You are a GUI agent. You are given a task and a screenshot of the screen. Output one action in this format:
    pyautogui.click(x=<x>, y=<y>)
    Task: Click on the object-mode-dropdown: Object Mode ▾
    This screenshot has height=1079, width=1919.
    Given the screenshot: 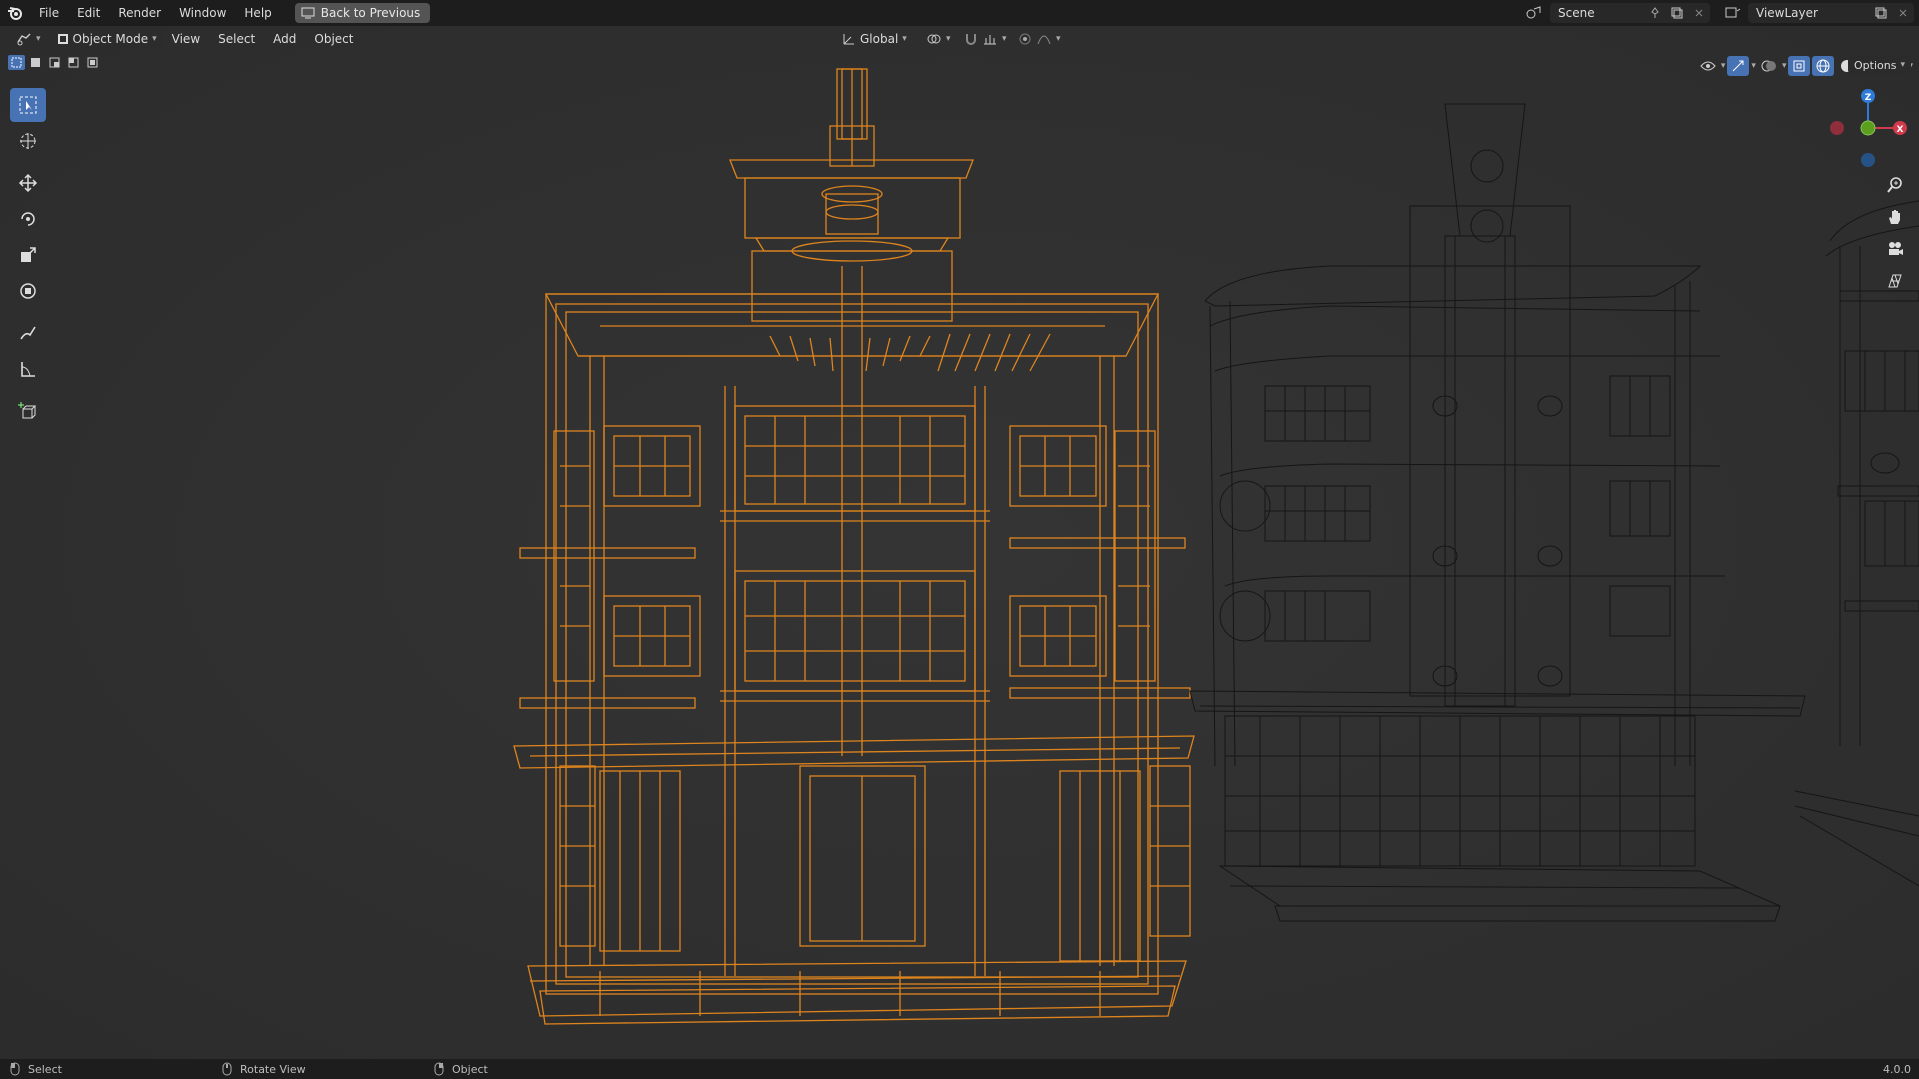 What is the action you would take?
    pyautogui.click(x=106, y=39)
    